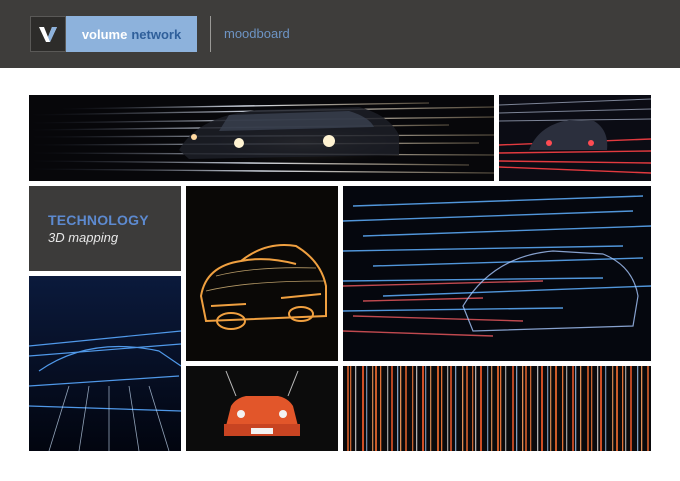 The height and width of the screenshot is (481, 680). What do you see at coordinates (262, 273) in the screenshot?
I see `fire-light-painting-car-photo` at bounding box center [262, 273].